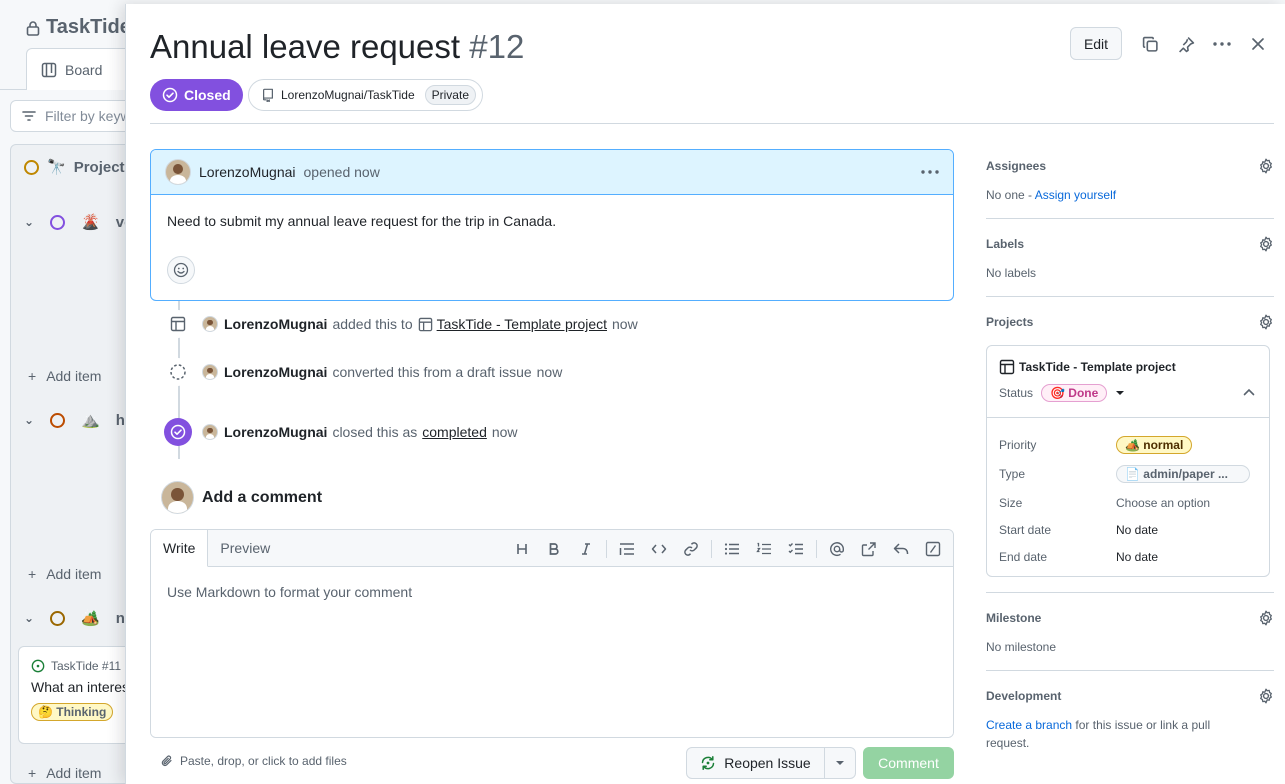  What do you see at coordinates (365, 95) in the screenshot?
I see `repo-badge: LorenzoMugnai/TaskTide Private` at bounding box center [365, 95].